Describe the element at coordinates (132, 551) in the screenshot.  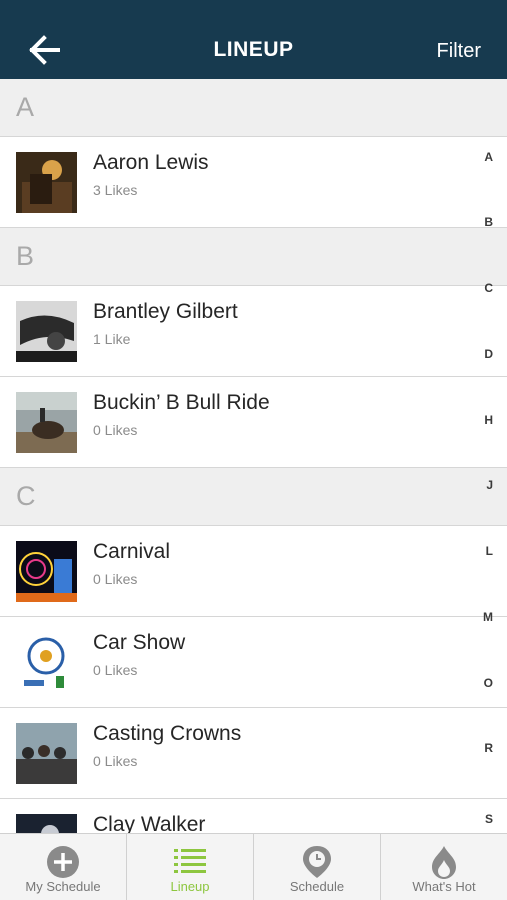
I see `item-name: Carnival` at that location.